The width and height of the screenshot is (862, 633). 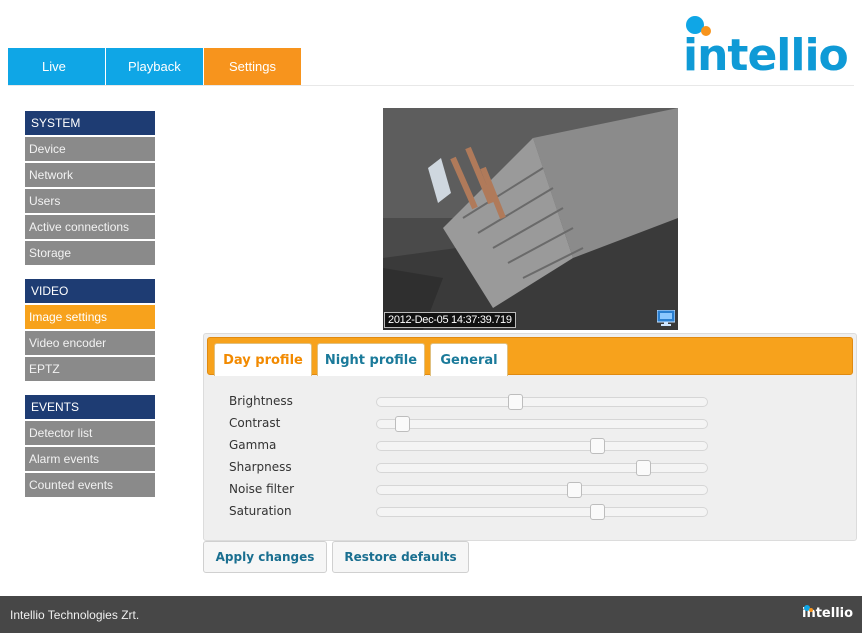 What do you see at coordinates (90, 291) in the screenshot?
I see `sidebar-header-video: VIDEO` at bounding box center [90, 291].